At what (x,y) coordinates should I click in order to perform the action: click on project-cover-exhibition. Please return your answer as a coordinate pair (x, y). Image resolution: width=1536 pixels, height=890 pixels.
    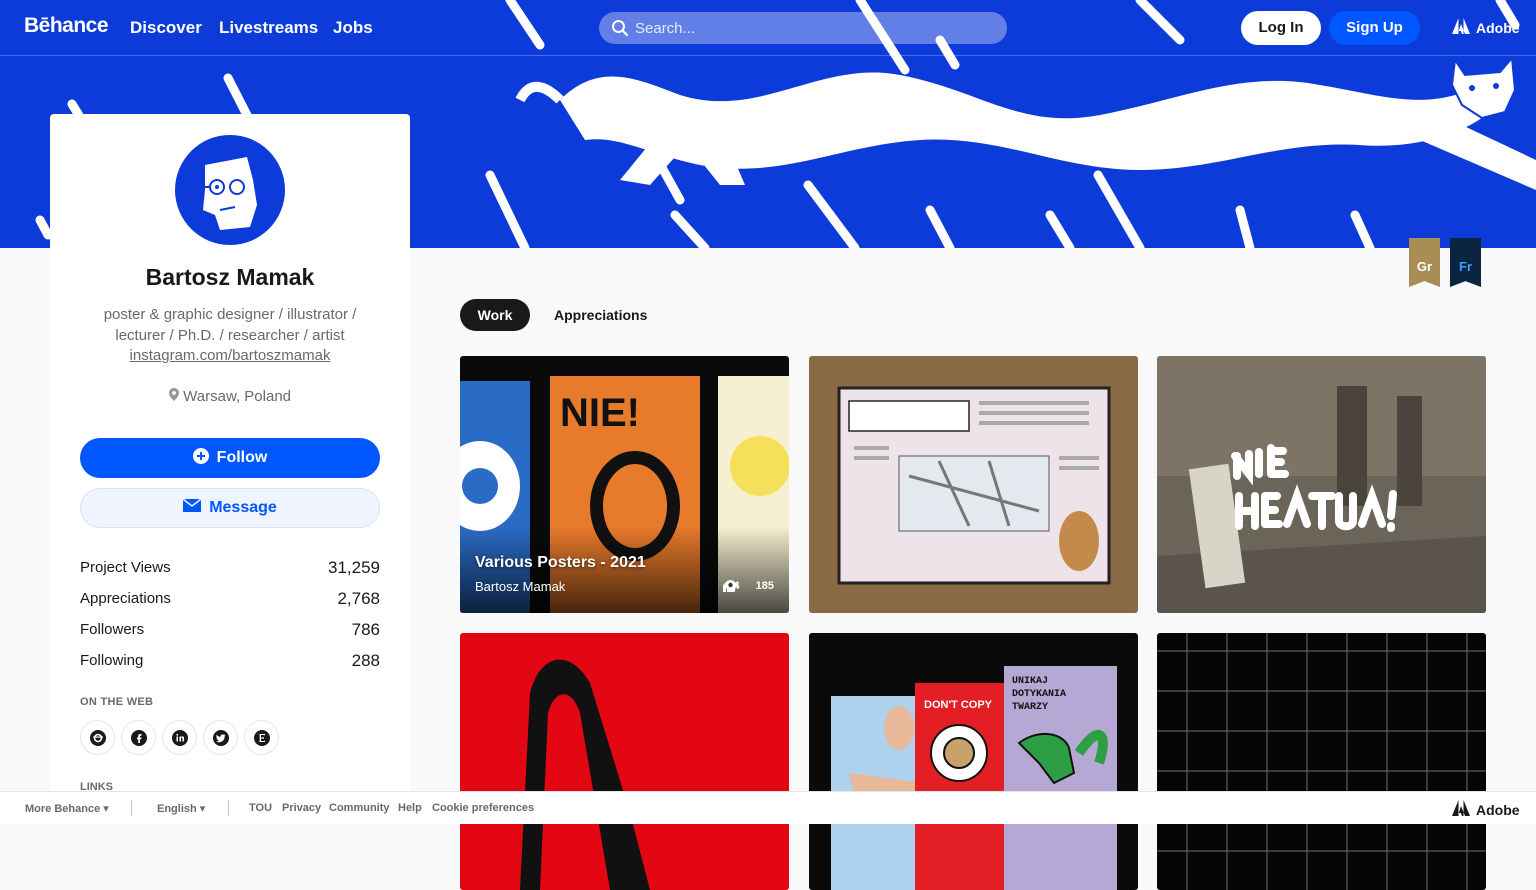
    Looking at the image, I should click on (1321, 484).